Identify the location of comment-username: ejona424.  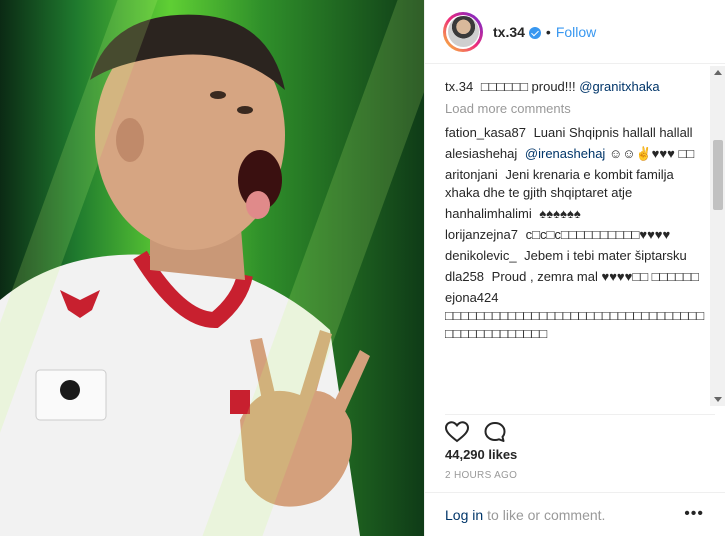
(472, 297).